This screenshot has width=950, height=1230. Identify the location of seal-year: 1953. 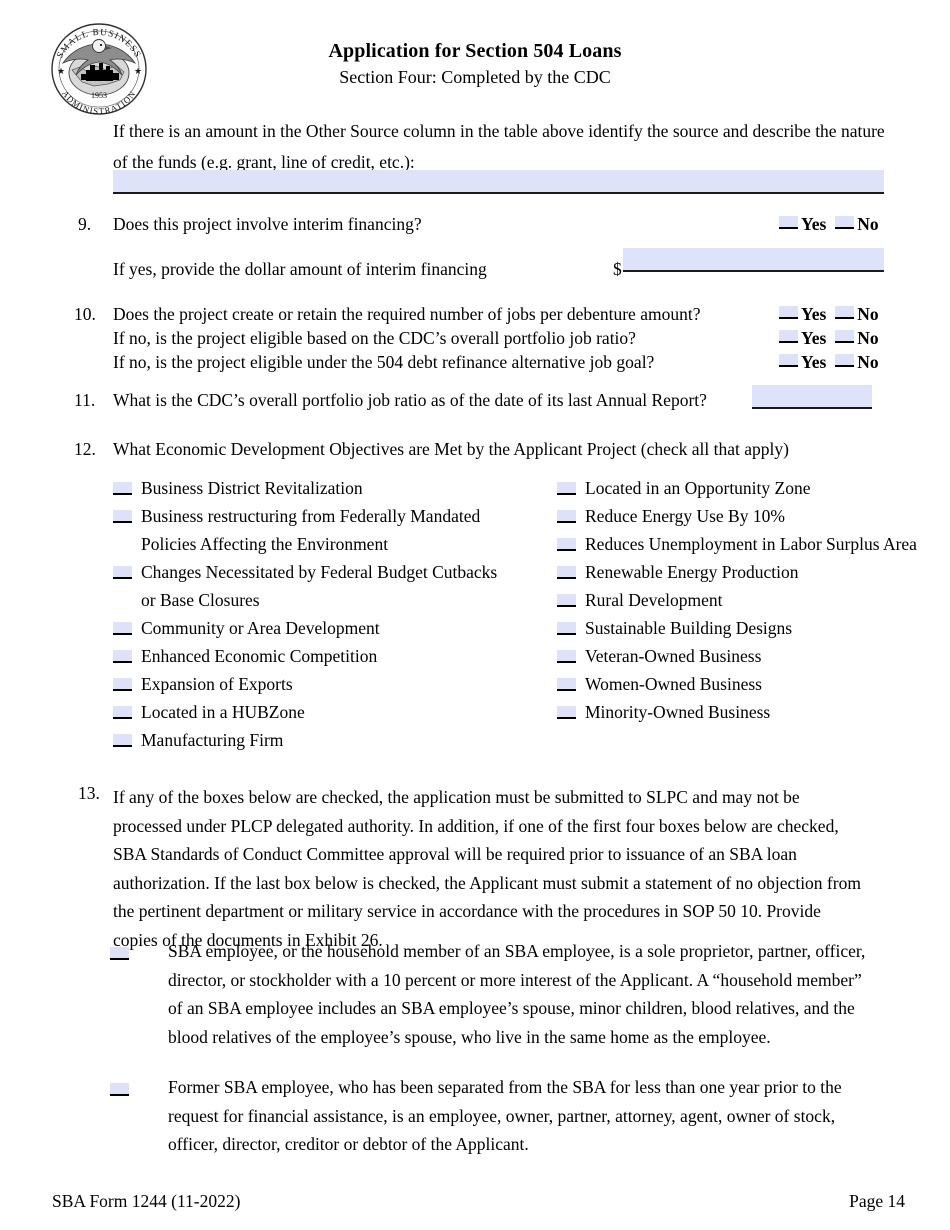
(99, 95).